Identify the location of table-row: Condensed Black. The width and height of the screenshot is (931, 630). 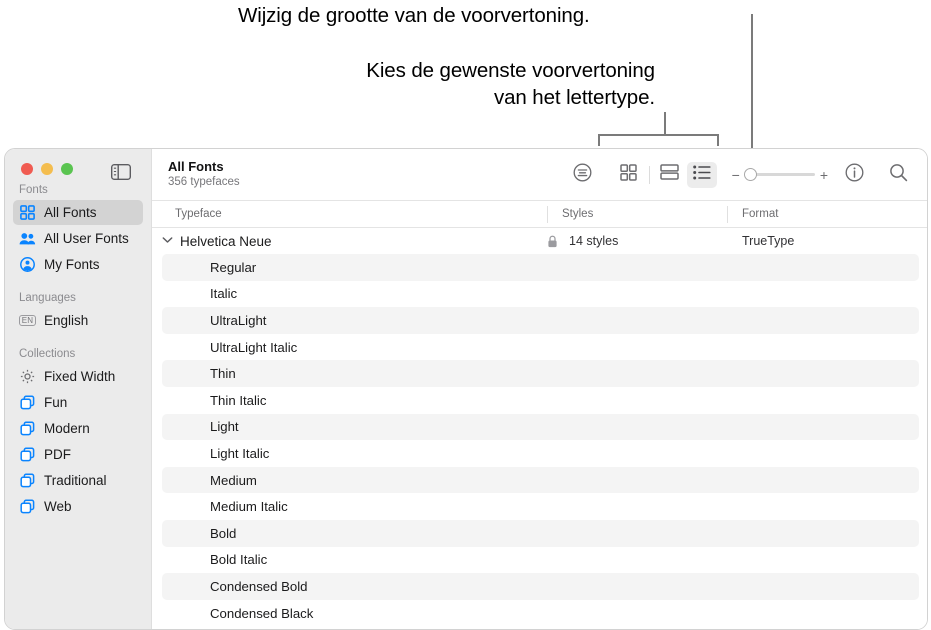
(540, 613).